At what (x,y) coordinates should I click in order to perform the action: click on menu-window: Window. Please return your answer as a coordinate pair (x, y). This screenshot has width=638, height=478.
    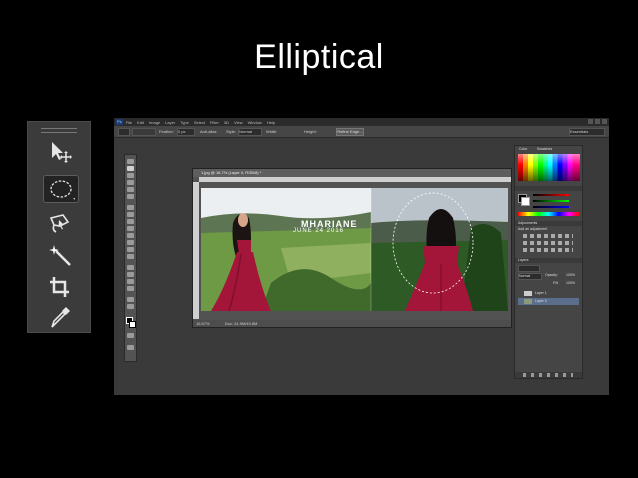
    Looking at the image, I should click on (255, 122).